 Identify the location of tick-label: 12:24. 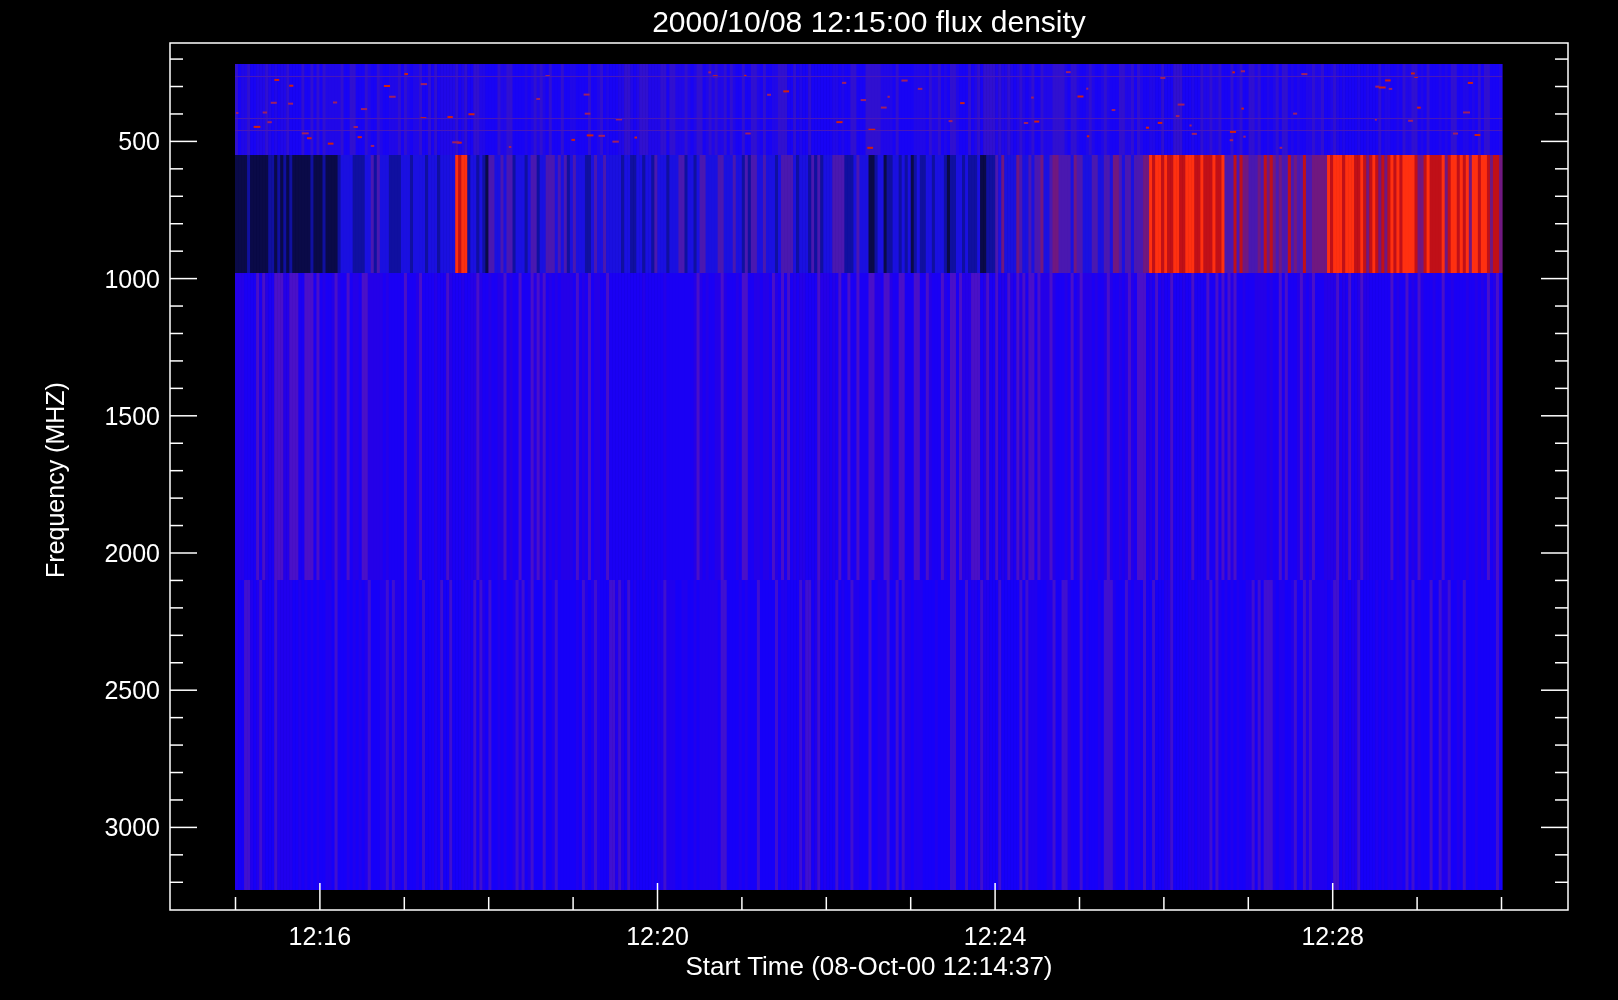
(995, 936).